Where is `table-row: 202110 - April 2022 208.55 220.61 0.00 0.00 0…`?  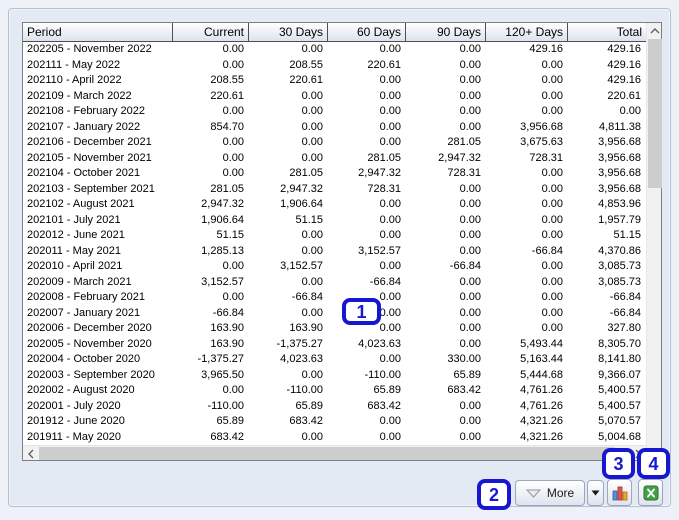
table-row: 202110 - April 2022 208.55 220.61 0.00 0.00 0… is located at coordinates (334, 81).